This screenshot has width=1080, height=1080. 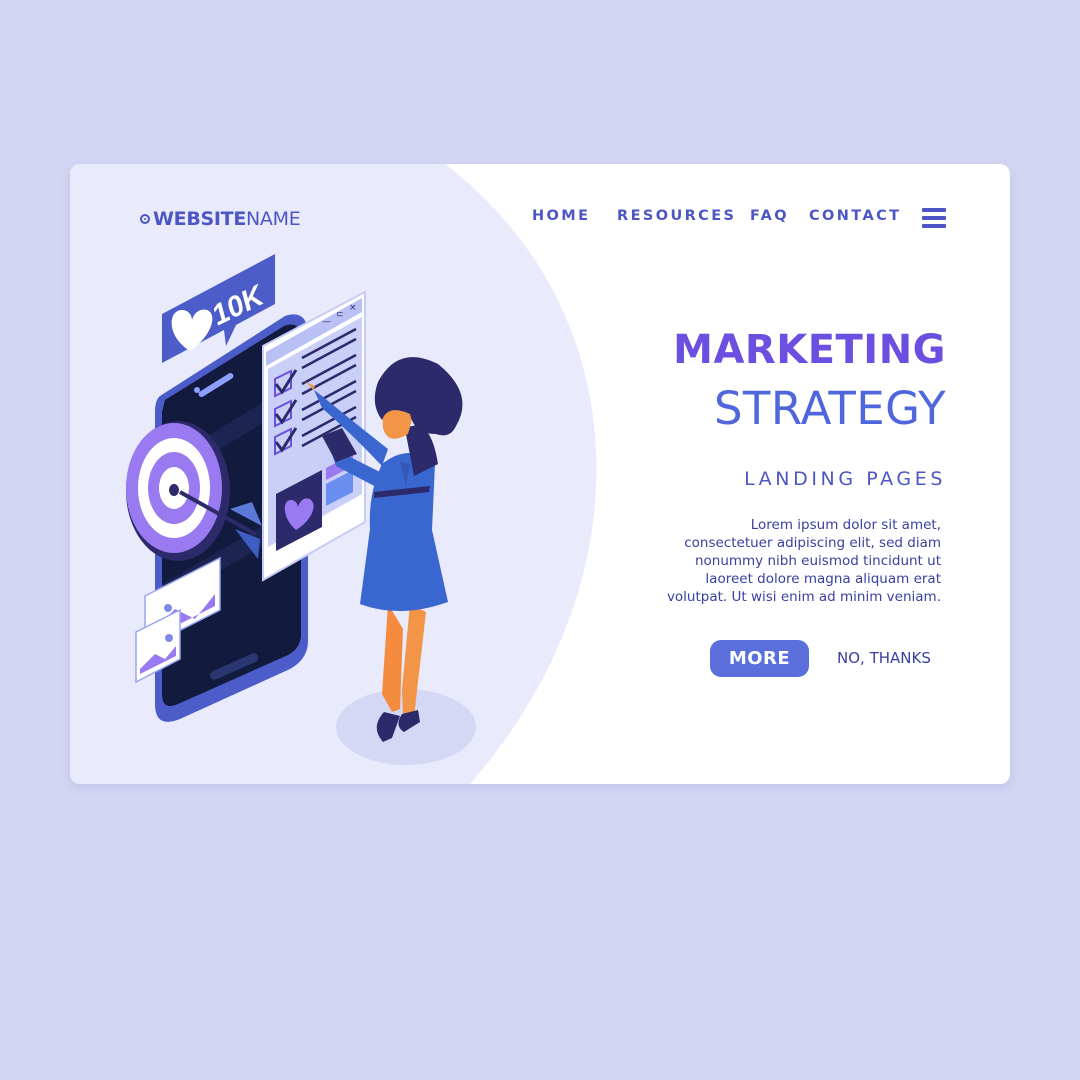 I want to click on logo-light-text: NAME, so click(x=273, y=219).